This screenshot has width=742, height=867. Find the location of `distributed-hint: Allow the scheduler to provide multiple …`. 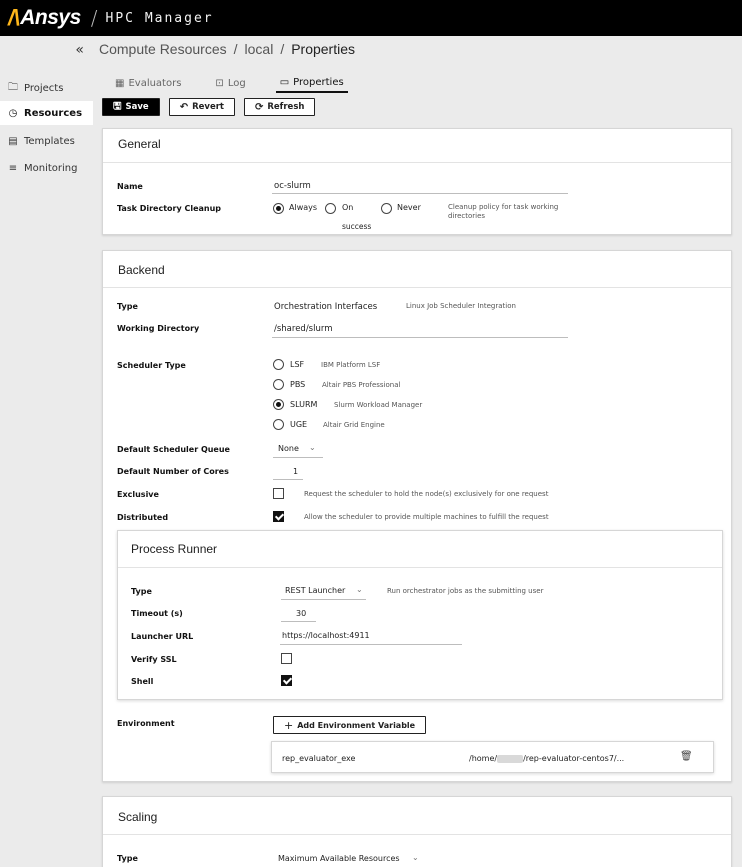

distributed-hint: Allow the scheduler to provide multiple … is located at coordinates (426, 517).